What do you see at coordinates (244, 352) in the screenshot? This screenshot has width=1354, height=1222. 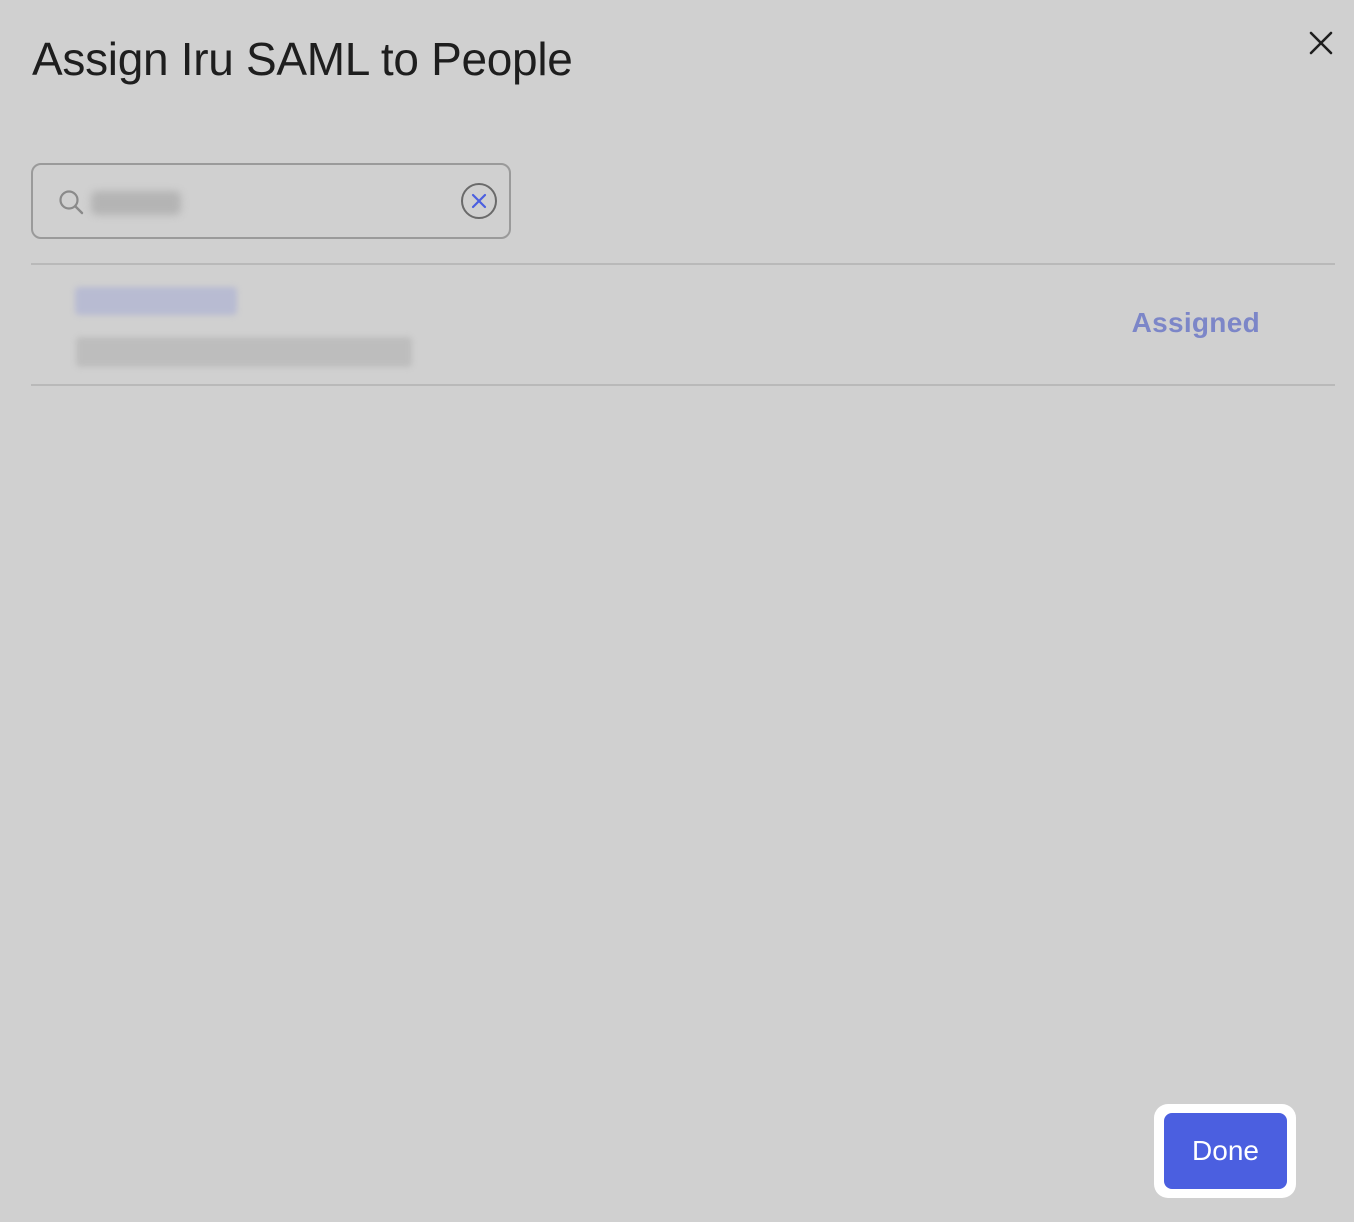 I see `user-email` at bounding box center [244, 352].